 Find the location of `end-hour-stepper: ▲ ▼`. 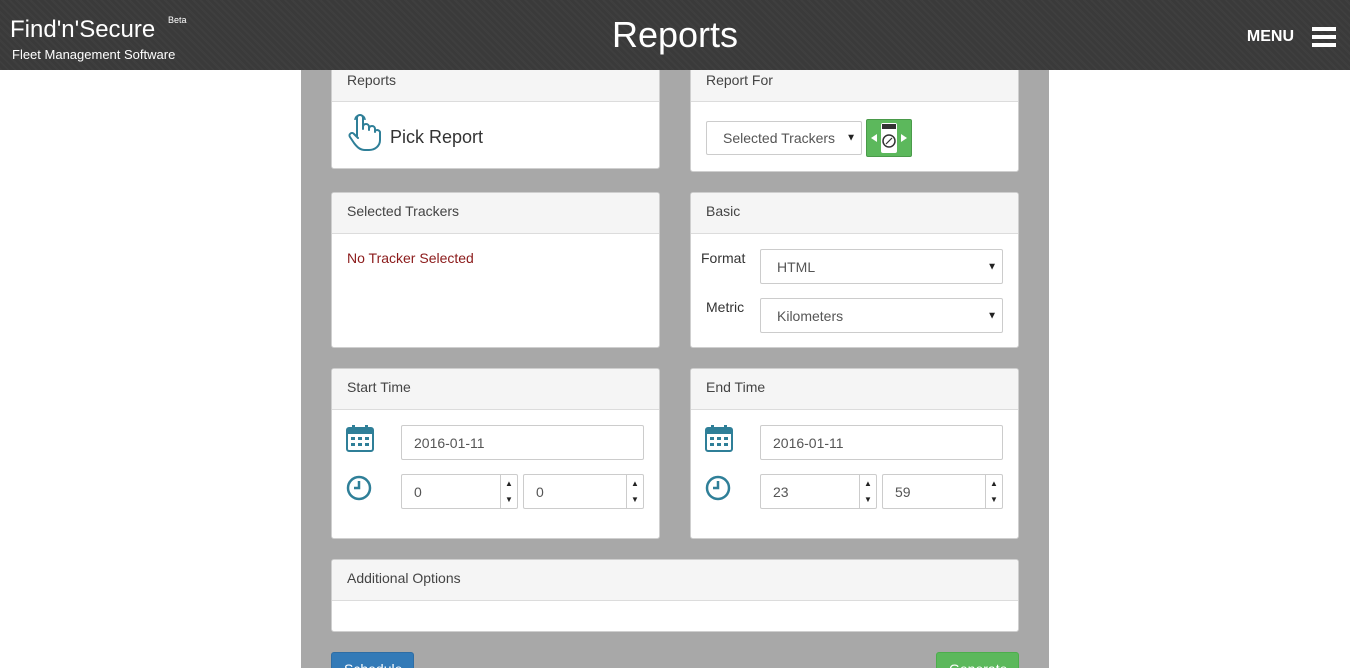

end-hour-stepper: ▲ ▼ is located at coordinates (867, 491).